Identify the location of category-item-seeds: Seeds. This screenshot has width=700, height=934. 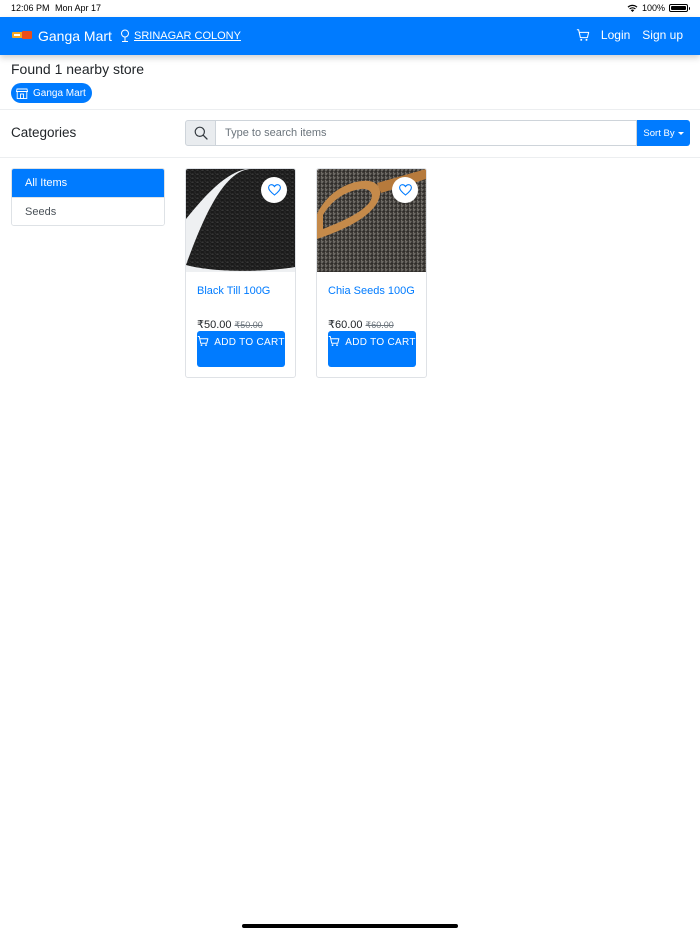
(88, 211).